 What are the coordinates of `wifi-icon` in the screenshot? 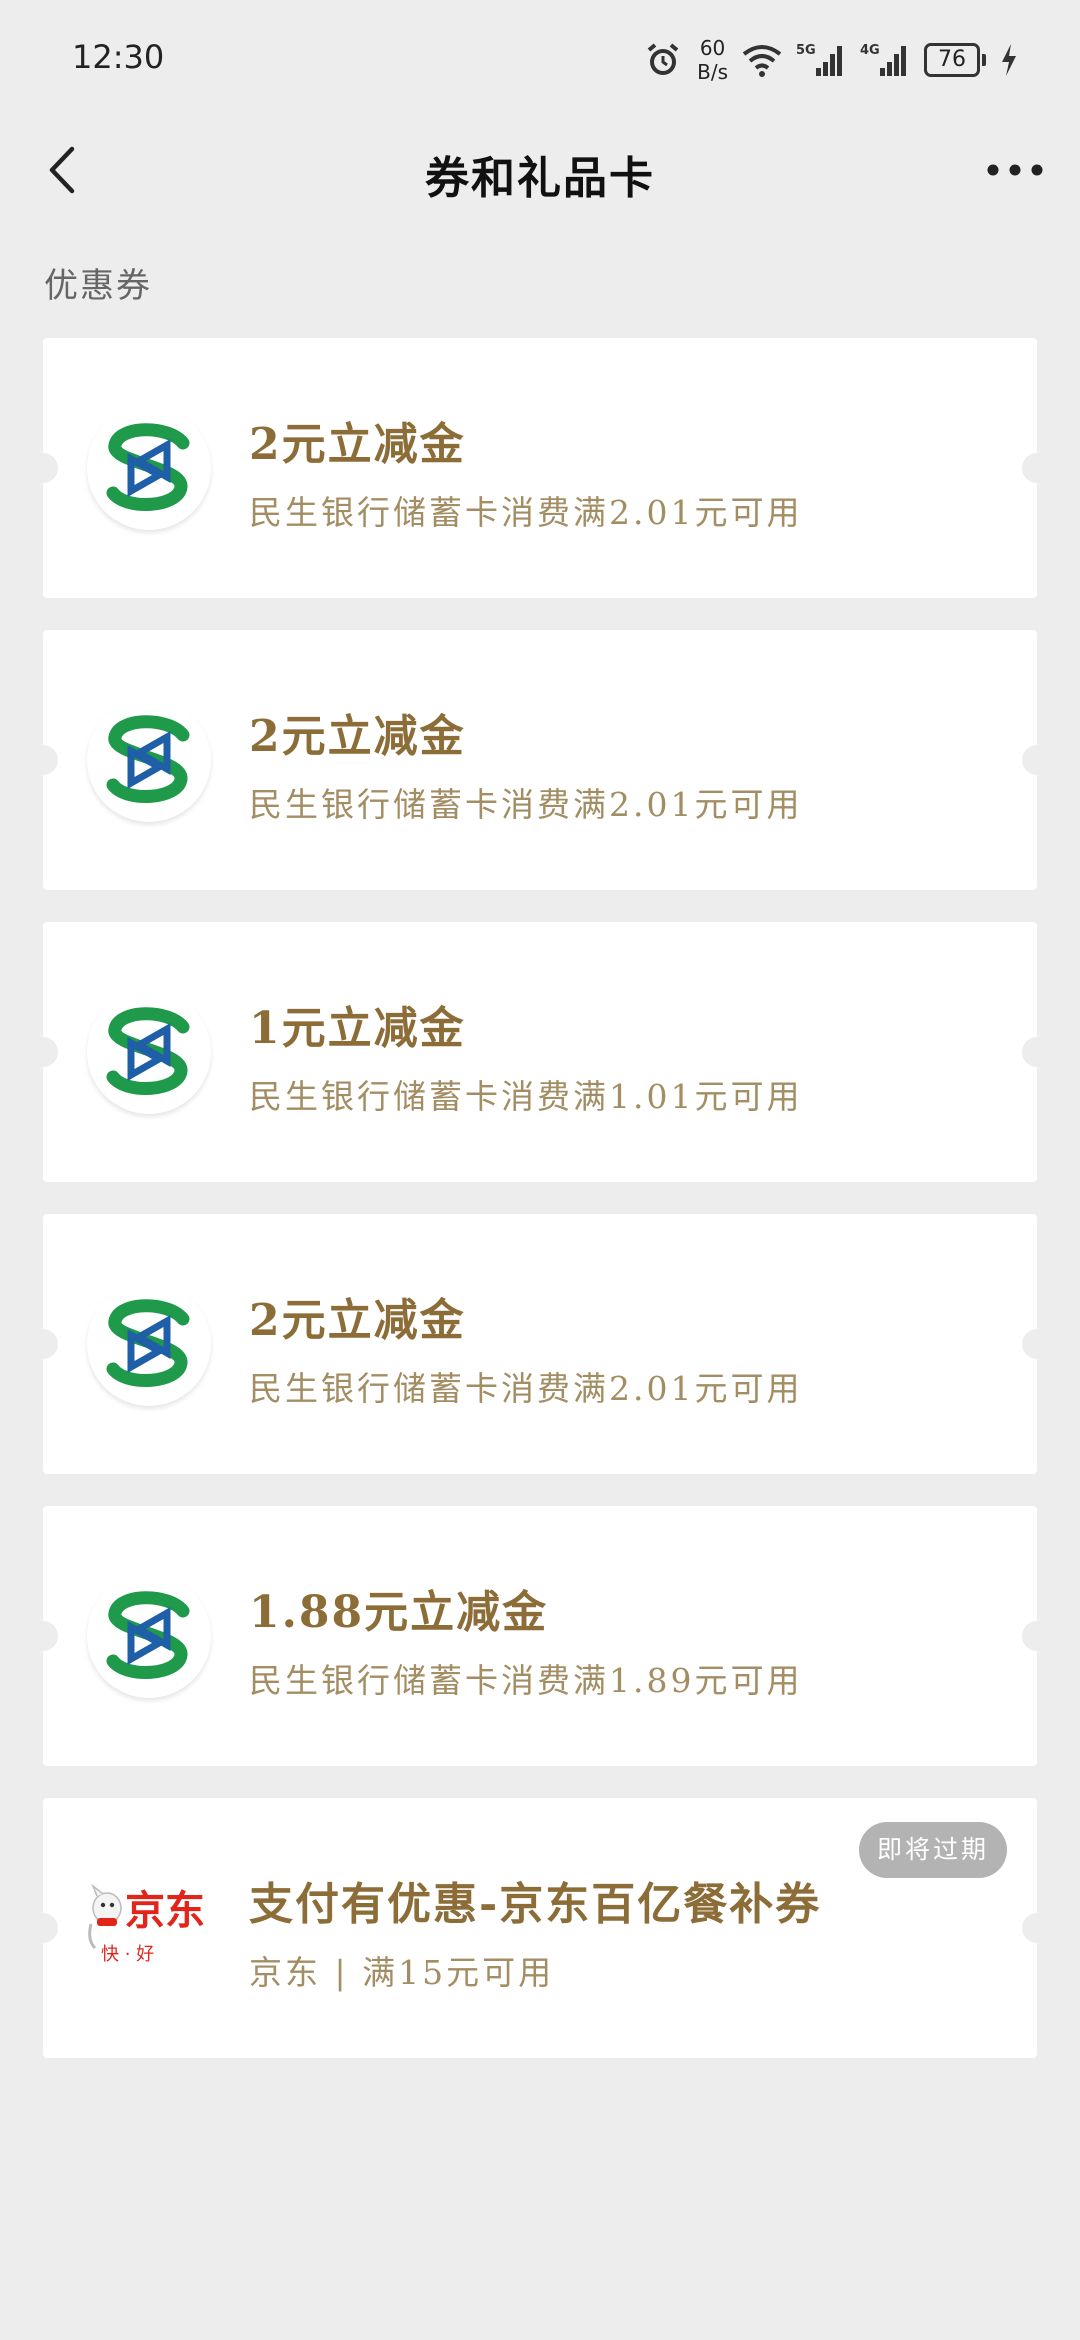 It's located at (762, 61).